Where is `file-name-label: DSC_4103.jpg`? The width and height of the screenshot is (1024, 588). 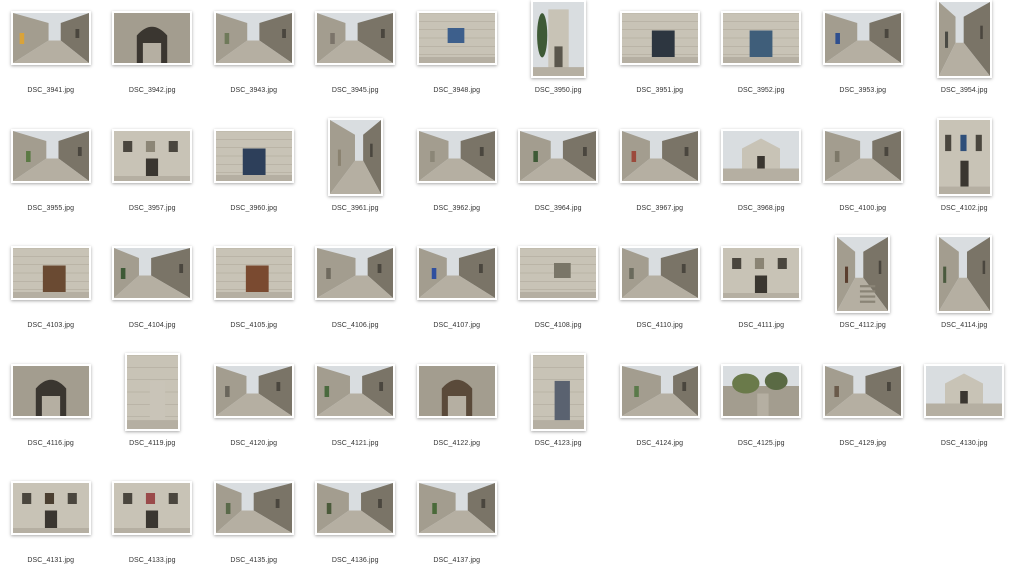
file-name-label: DSC_4103.jpg is located at coordinates (51, 325).